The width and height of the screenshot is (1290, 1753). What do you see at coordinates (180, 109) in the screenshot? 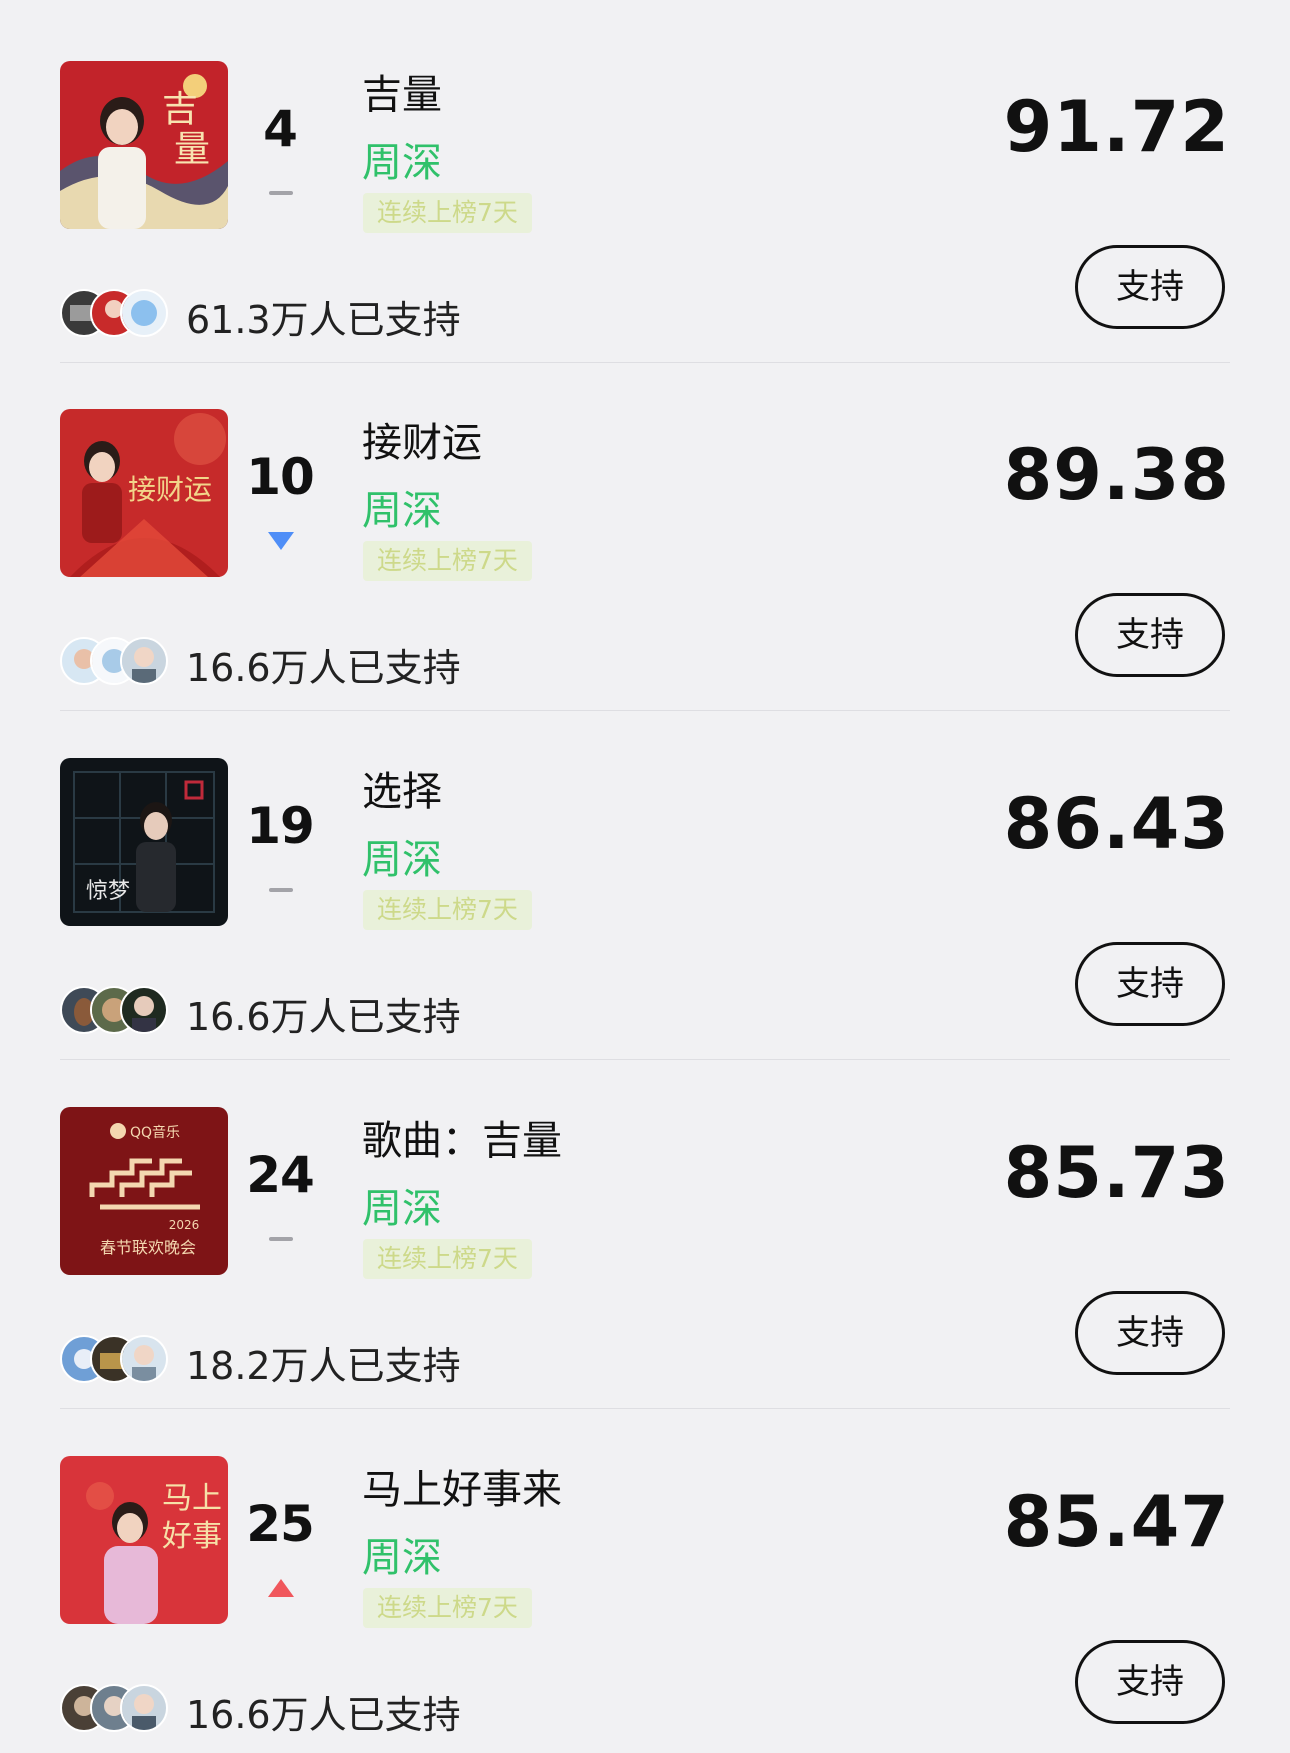
I see `svg-text: 吉` at bounding box center [180, 109].